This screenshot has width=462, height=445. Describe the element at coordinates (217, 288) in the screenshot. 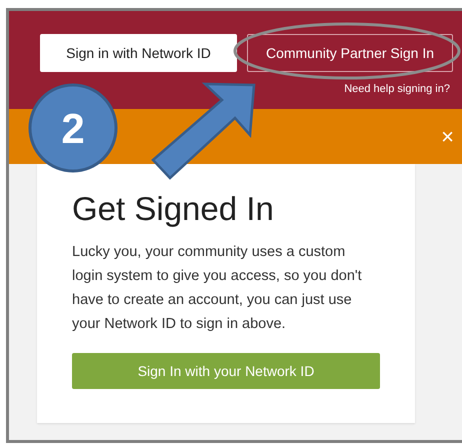

I see `card-text: Lucky you, your community uses a custom login system to give you access, so you don't have to create an account, you can just use your Network ID to sign in above.` at that location.